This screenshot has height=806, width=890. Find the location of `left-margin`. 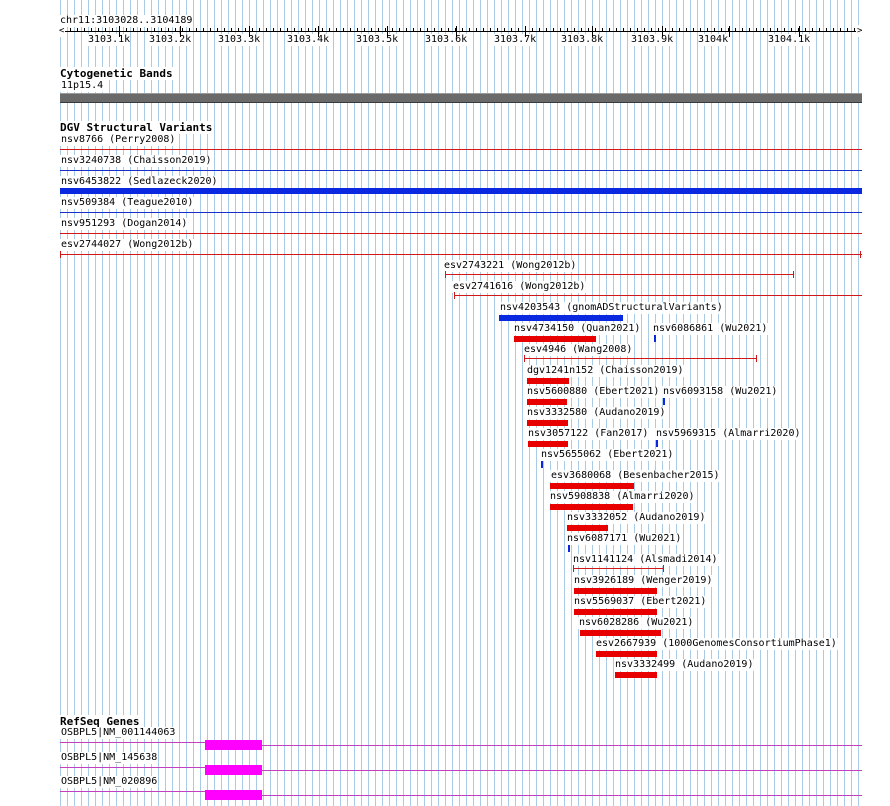

left-margin is located at coordinates (30, 403).